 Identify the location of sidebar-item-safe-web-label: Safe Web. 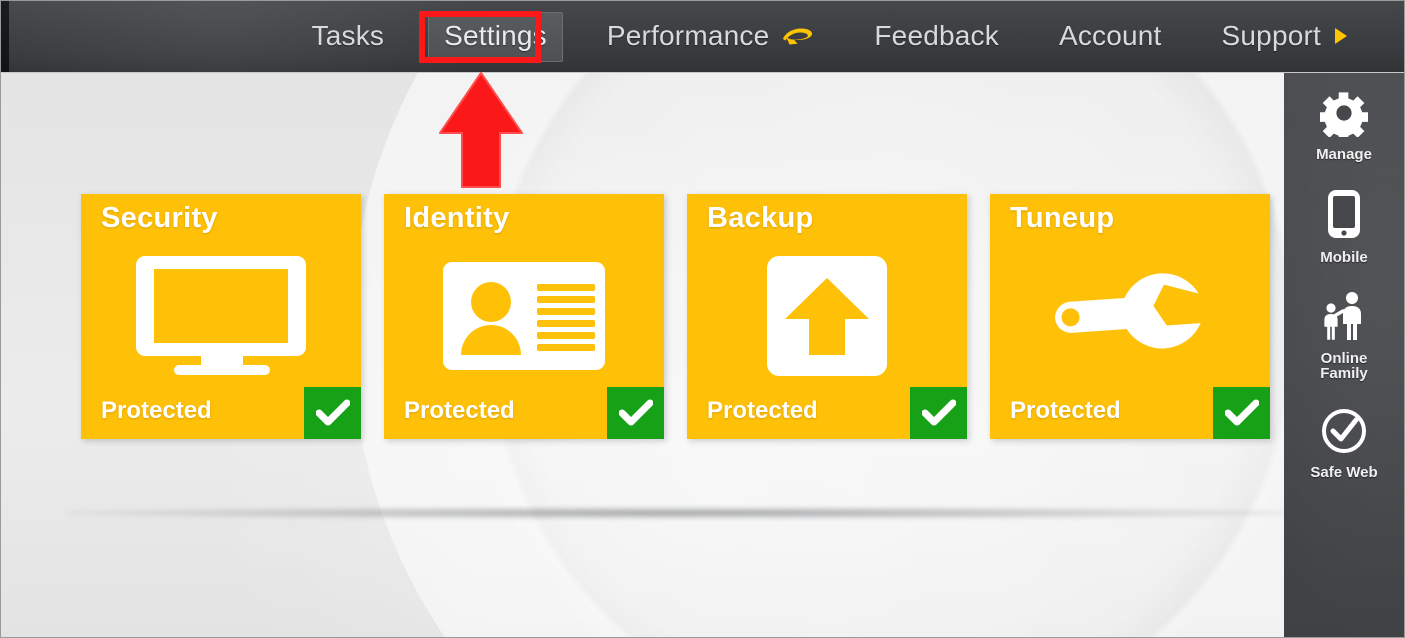
(1344, 472).